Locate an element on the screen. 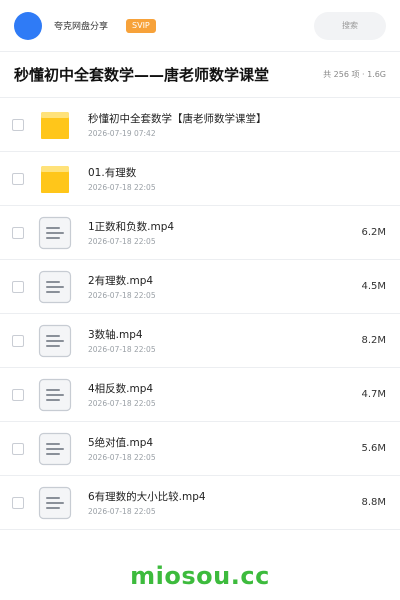  top-bar: 夸克网盘分享 SVIP 搜索 is located at coordinates (200, 26).